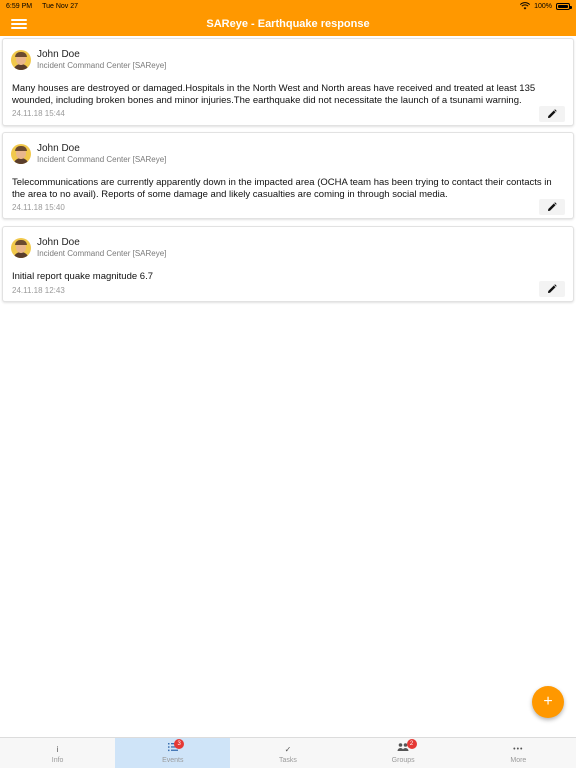  Describe the element at coordinates (518, 749) in the screenshot. I see `more-dots-icon: •••` at that location.